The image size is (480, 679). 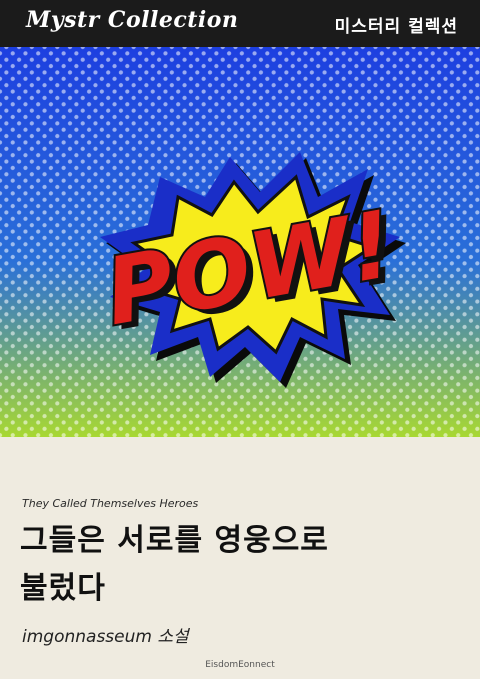 I want to click on series-header-bar: Mystr Collection 미스터리 컬렉션, so click(x=240, y=23).